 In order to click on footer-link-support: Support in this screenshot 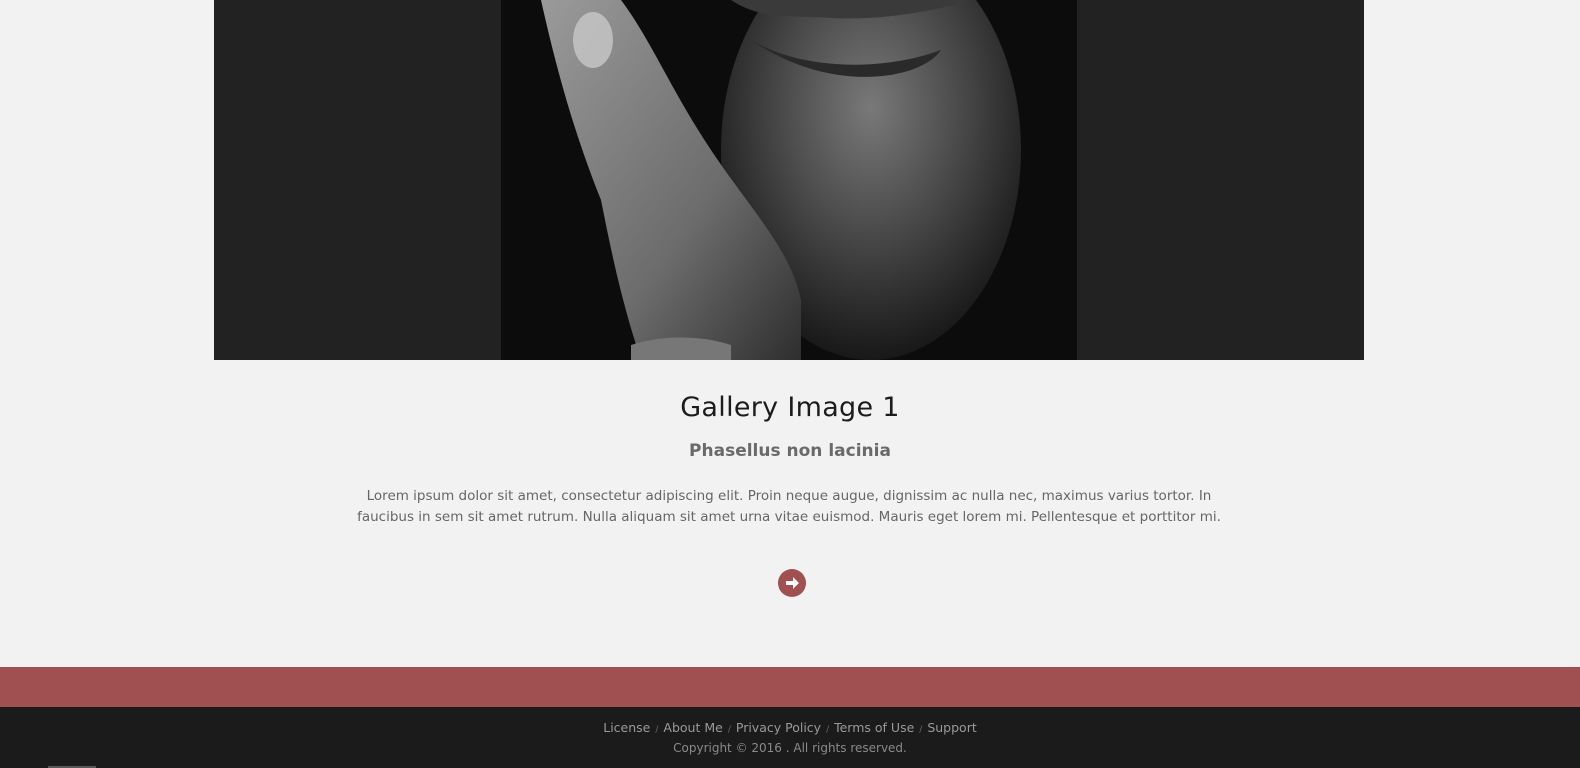, I will do `click(951, 727)`.